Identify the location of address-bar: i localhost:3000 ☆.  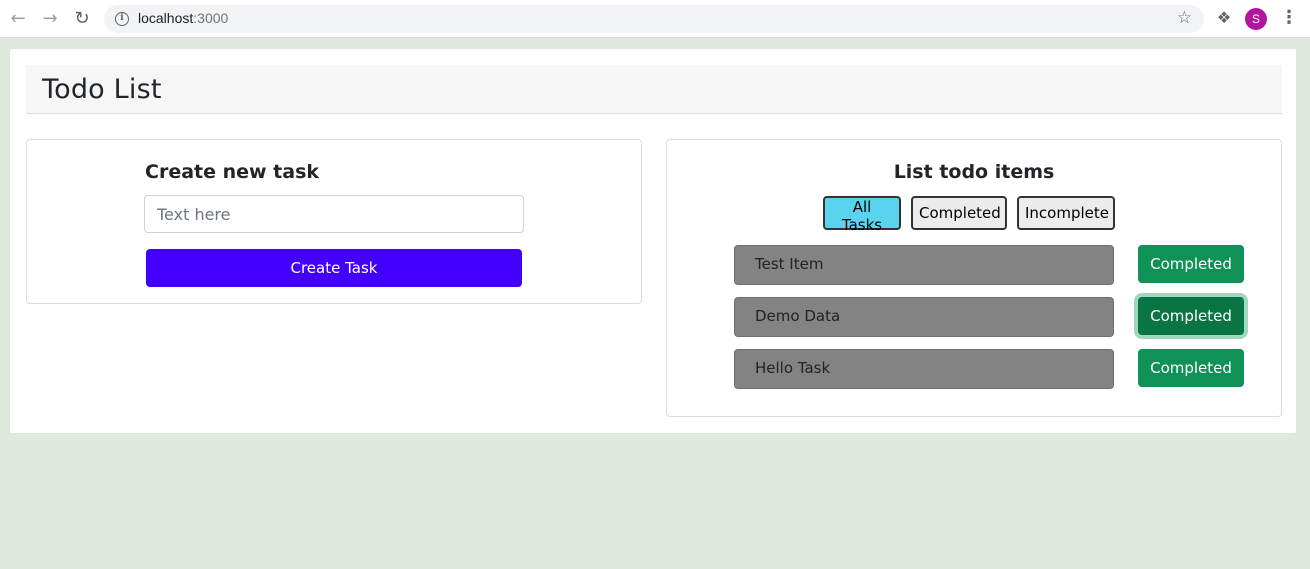
(654, 19).